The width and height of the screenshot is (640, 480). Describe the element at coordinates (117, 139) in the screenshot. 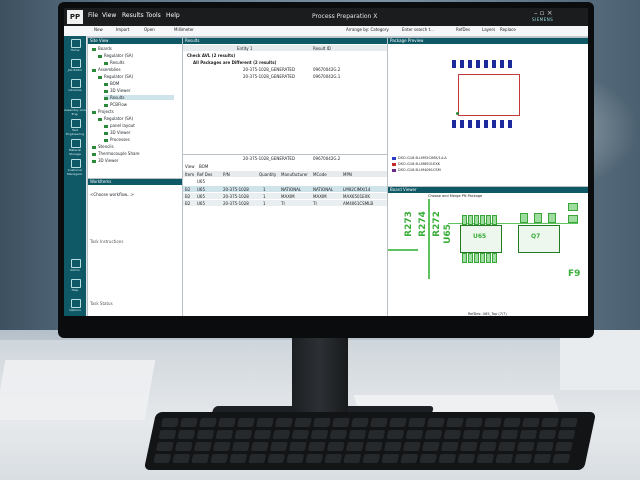

I see `tree-item: Processes` at that location.